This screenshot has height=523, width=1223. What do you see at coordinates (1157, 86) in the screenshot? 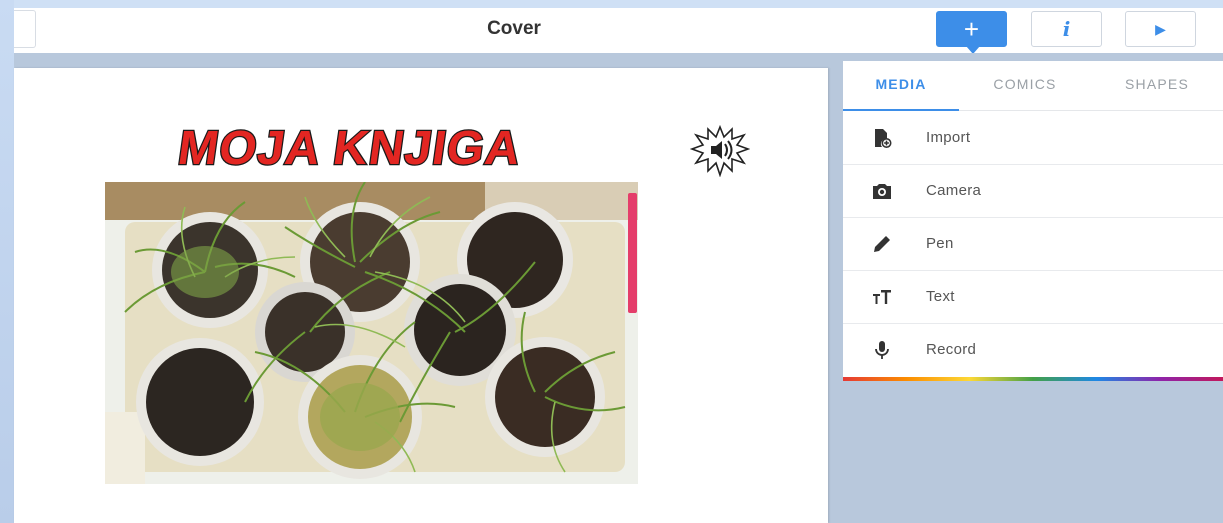
I see `tab-shapes: SHAPES` at bounding box center [1157, 86].